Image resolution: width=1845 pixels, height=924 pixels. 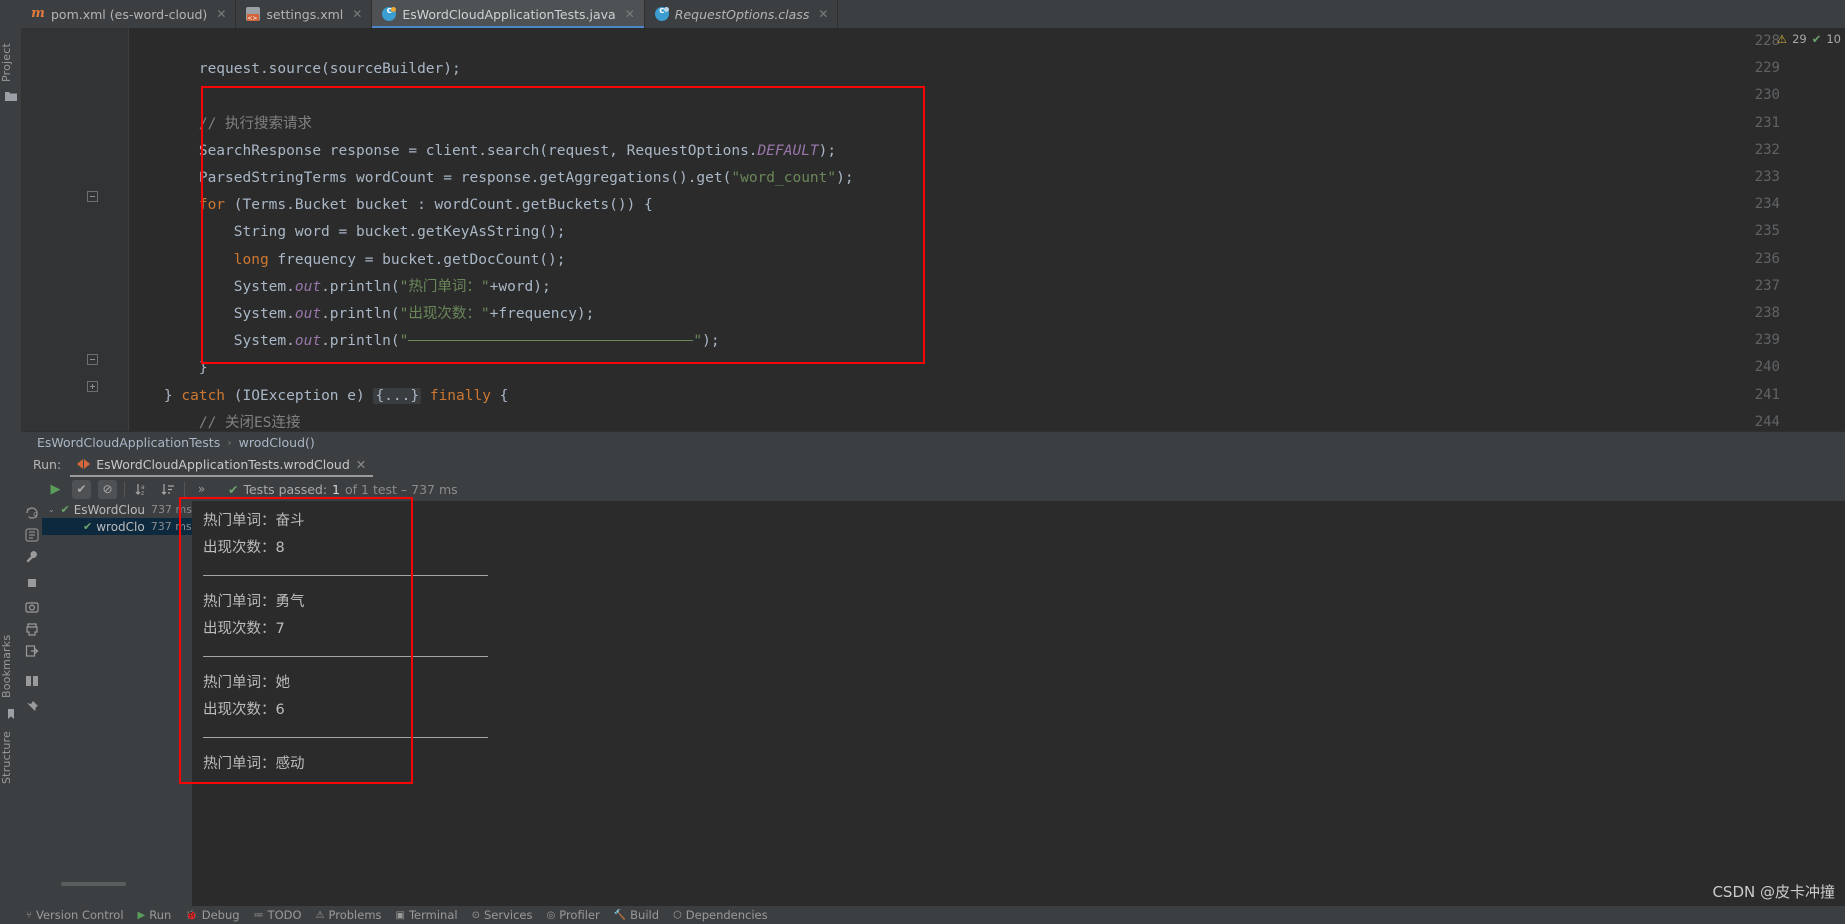 What do you see at coordinates (35, 515) in the screenshot?
I see `svg-text: 9` at bounding box center [35, 515].